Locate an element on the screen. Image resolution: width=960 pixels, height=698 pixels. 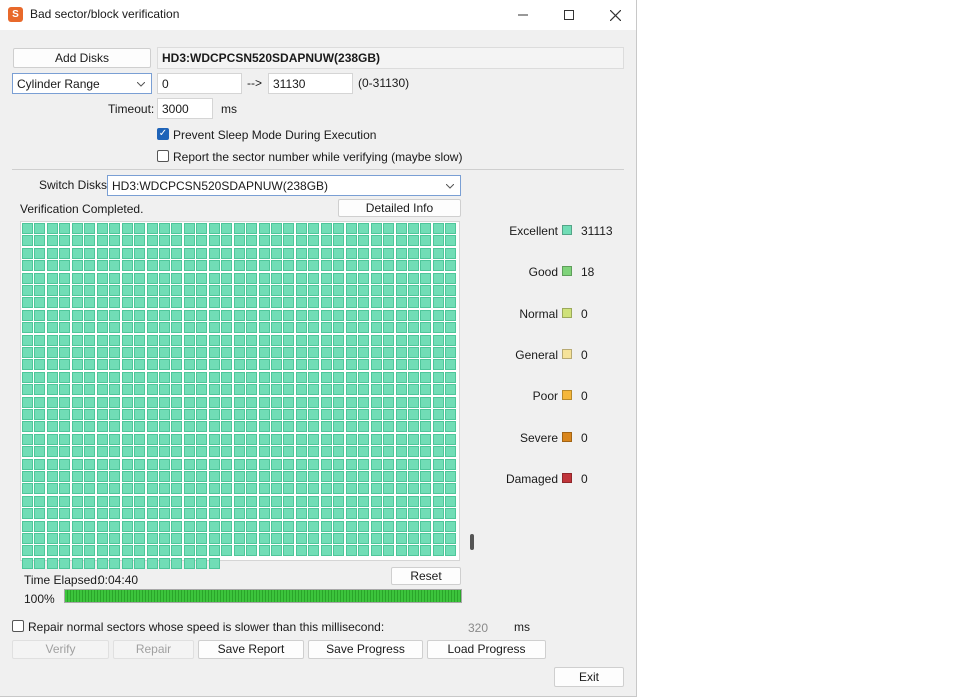
range-mode-select: Cylinder Range is located at coordinates (82, 83).